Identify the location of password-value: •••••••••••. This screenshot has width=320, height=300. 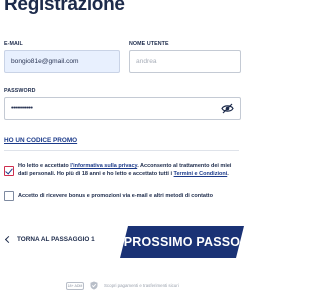
(22, 108).